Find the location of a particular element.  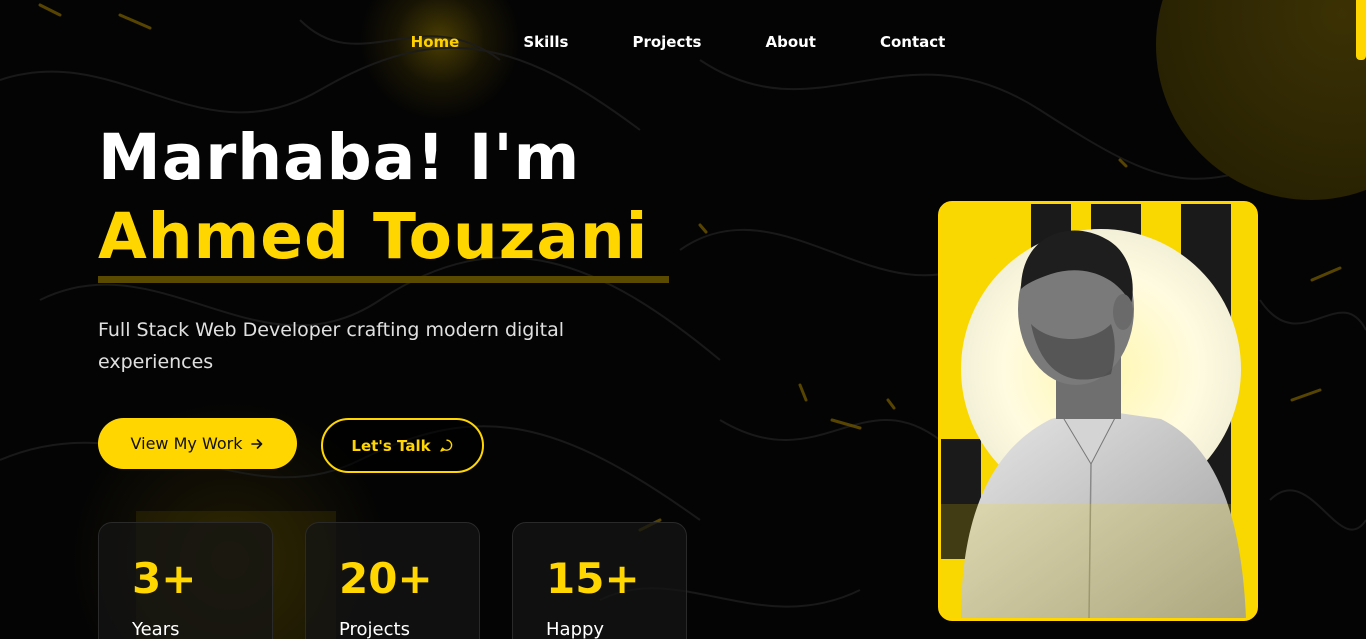

chat-bubble-icon is located at coordinates (446, 445).